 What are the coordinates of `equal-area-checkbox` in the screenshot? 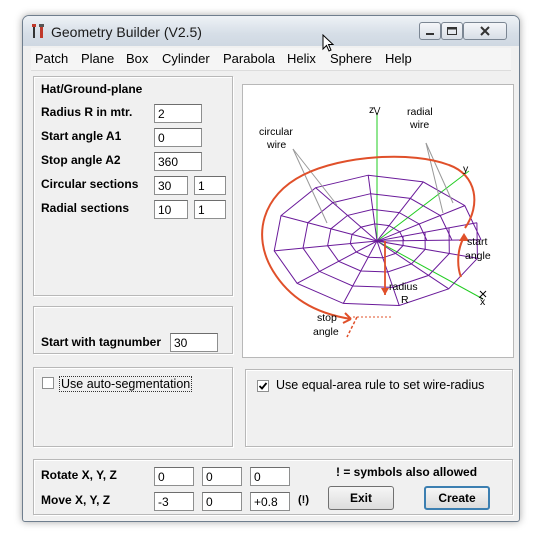 It's located at (263, 386).